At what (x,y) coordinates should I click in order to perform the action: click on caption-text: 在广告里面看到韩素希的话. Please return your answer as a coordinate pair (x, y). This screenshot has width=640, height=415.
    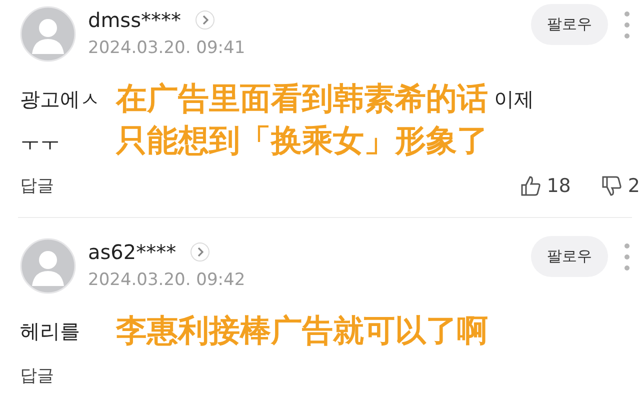
    Looking at the image, I should click on (302, 99).